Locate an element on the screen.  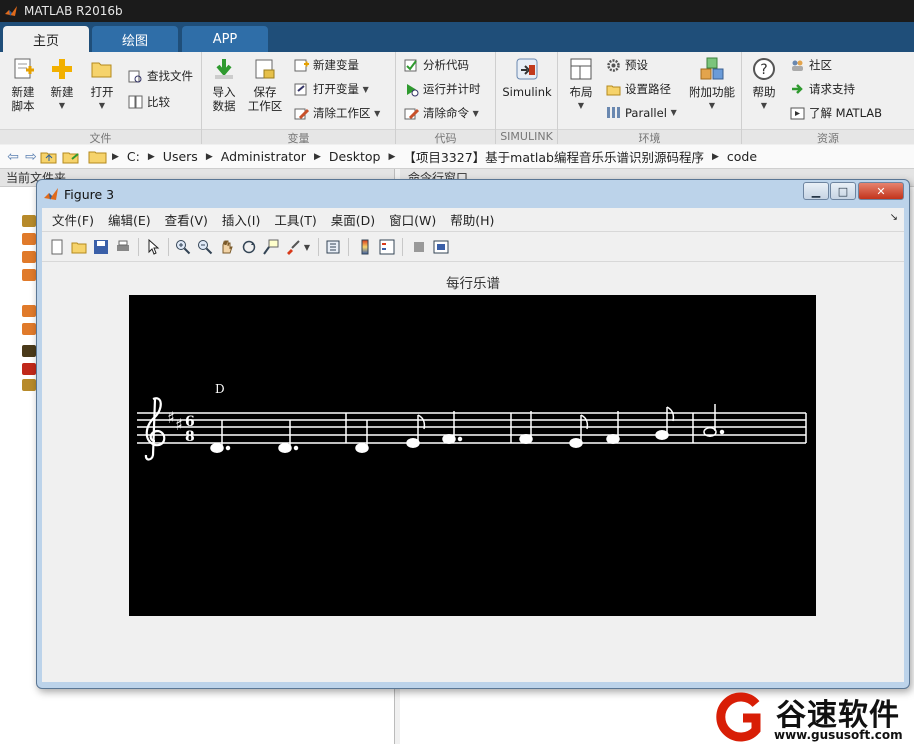
import-data-icon is located at coordinates (224, 69).